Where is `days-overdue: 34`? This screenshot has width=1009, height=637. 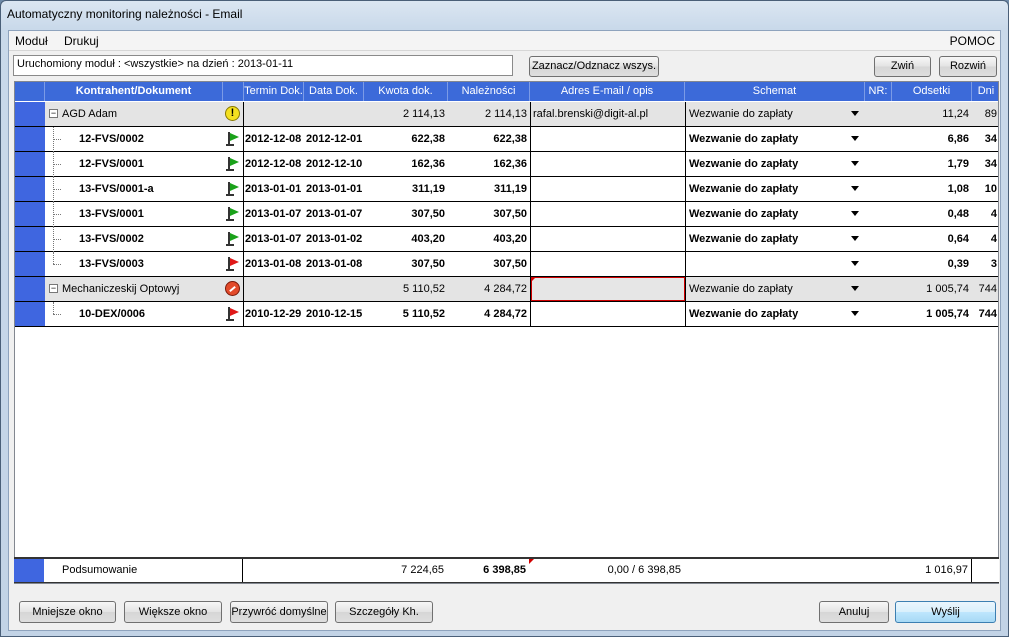 days-overdue: 34 is located at coordinates (990, 139).